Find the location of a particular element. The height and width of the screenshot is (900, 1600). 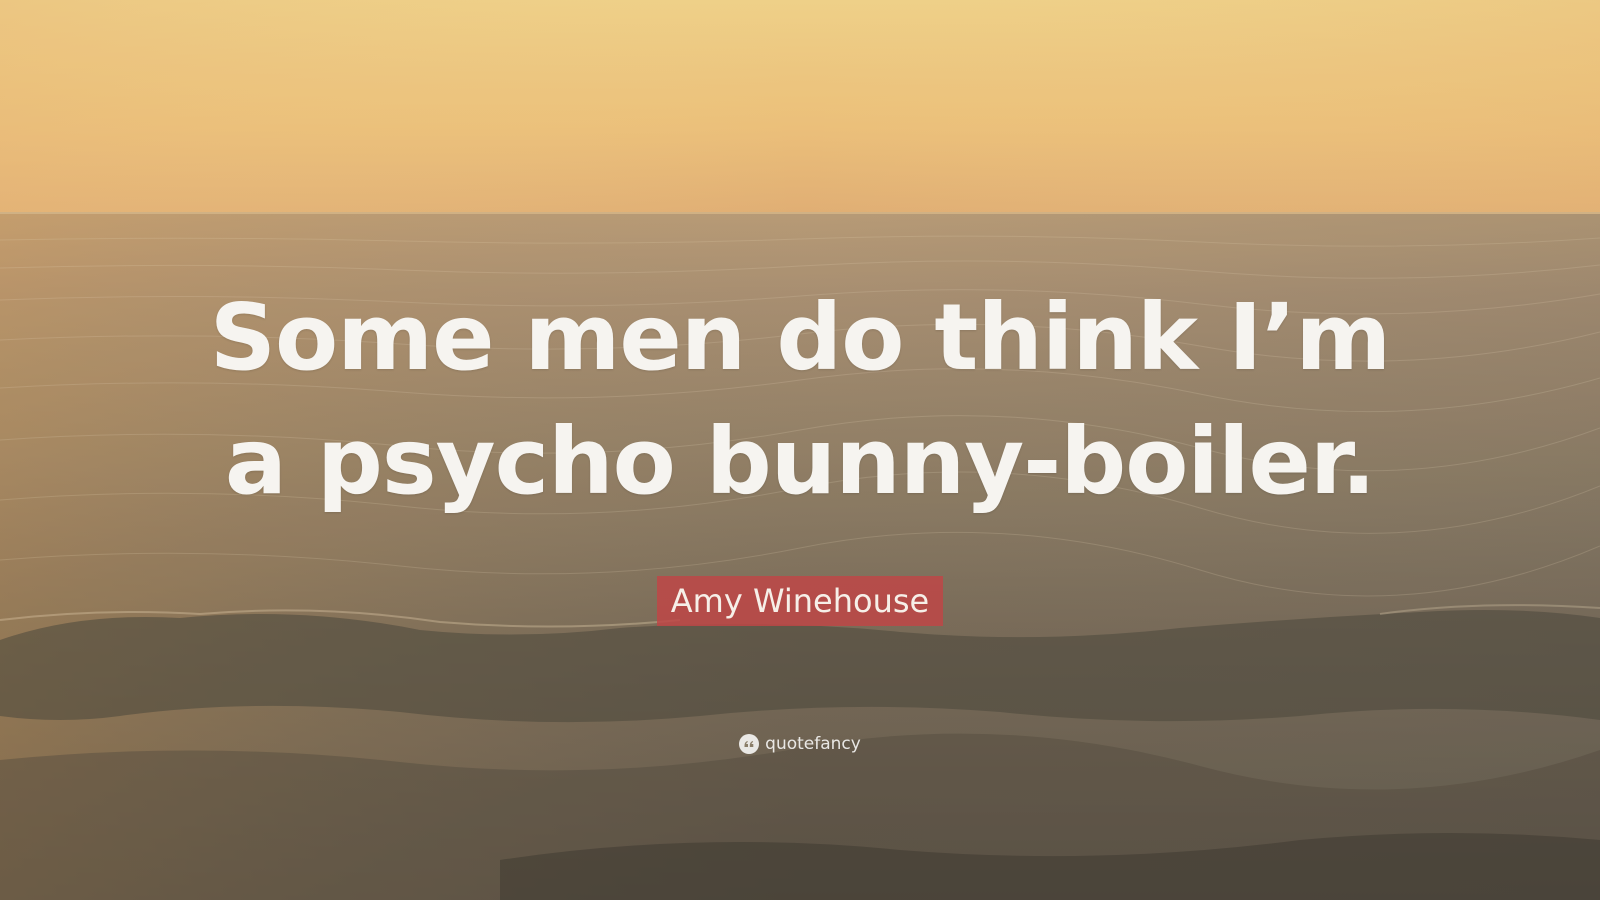

author-row: Amy Winehouse is located at coordinates (800, 601).